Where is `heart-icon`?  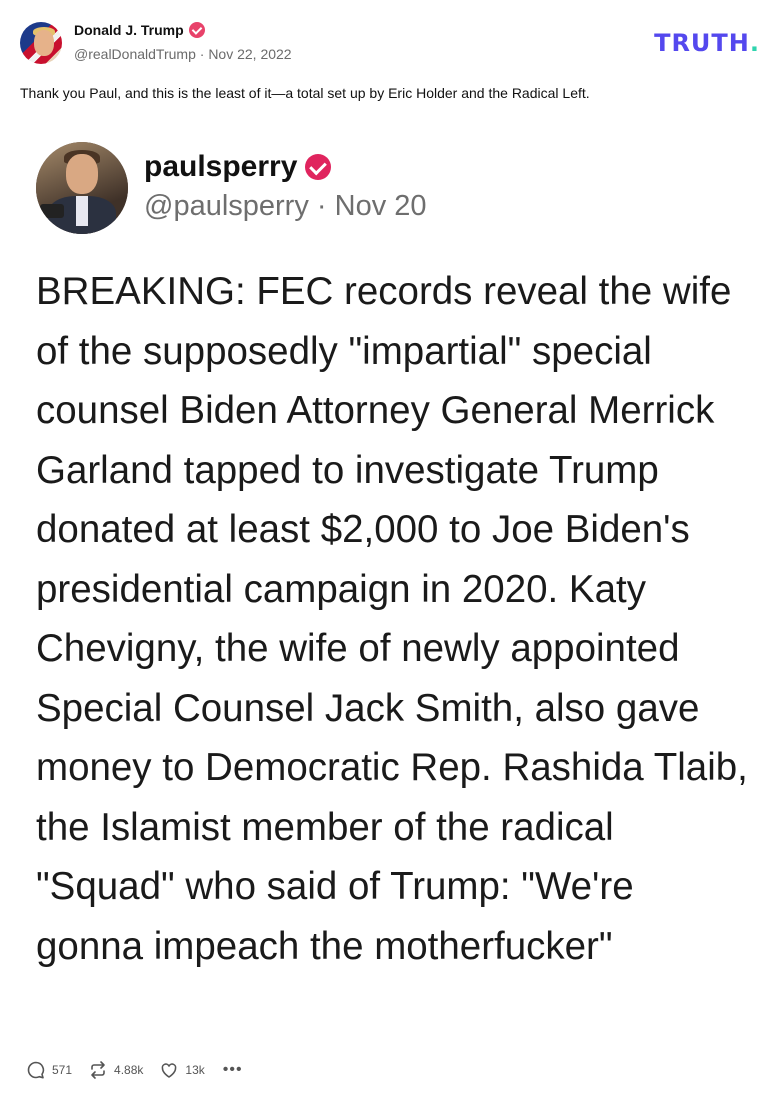 heart-icon is located at coordinates (169, 1070).